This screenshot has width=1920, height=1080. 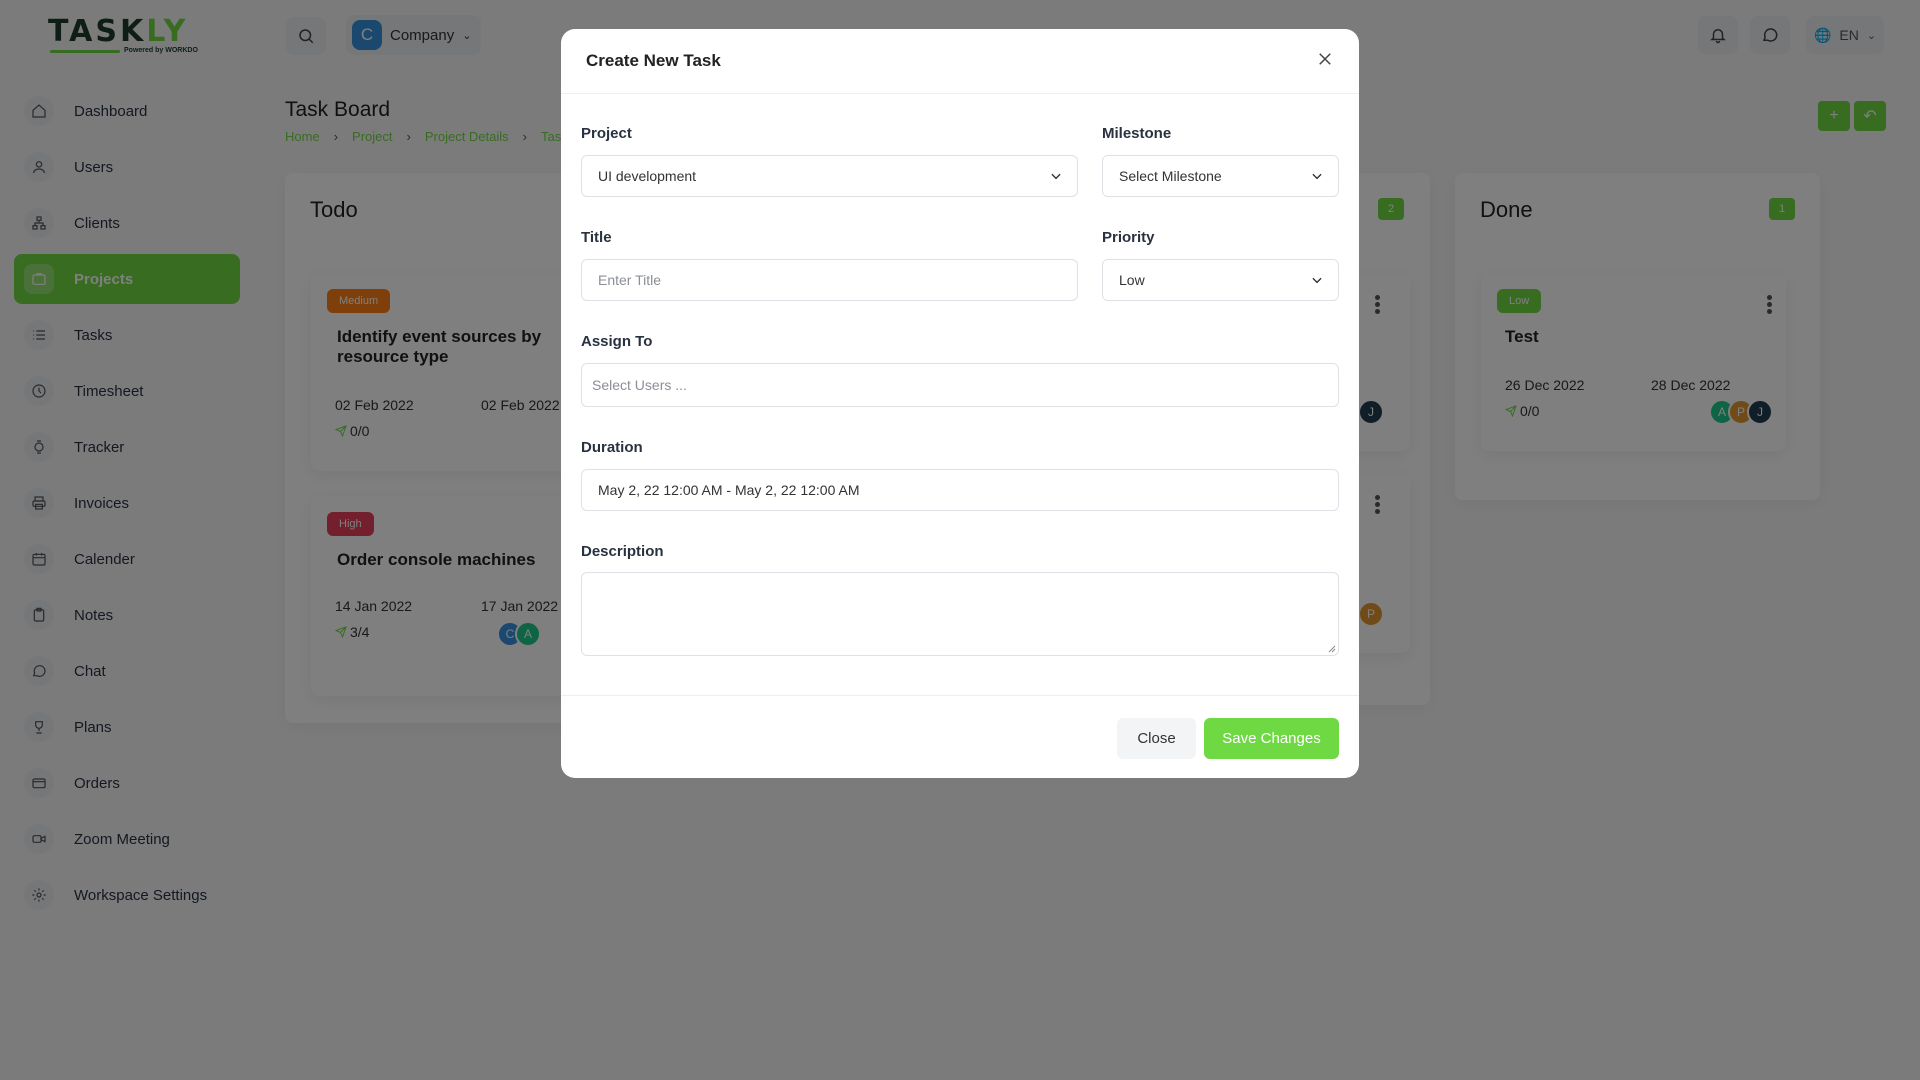 I want to click on description-textarea, so click(x=960, y=614).